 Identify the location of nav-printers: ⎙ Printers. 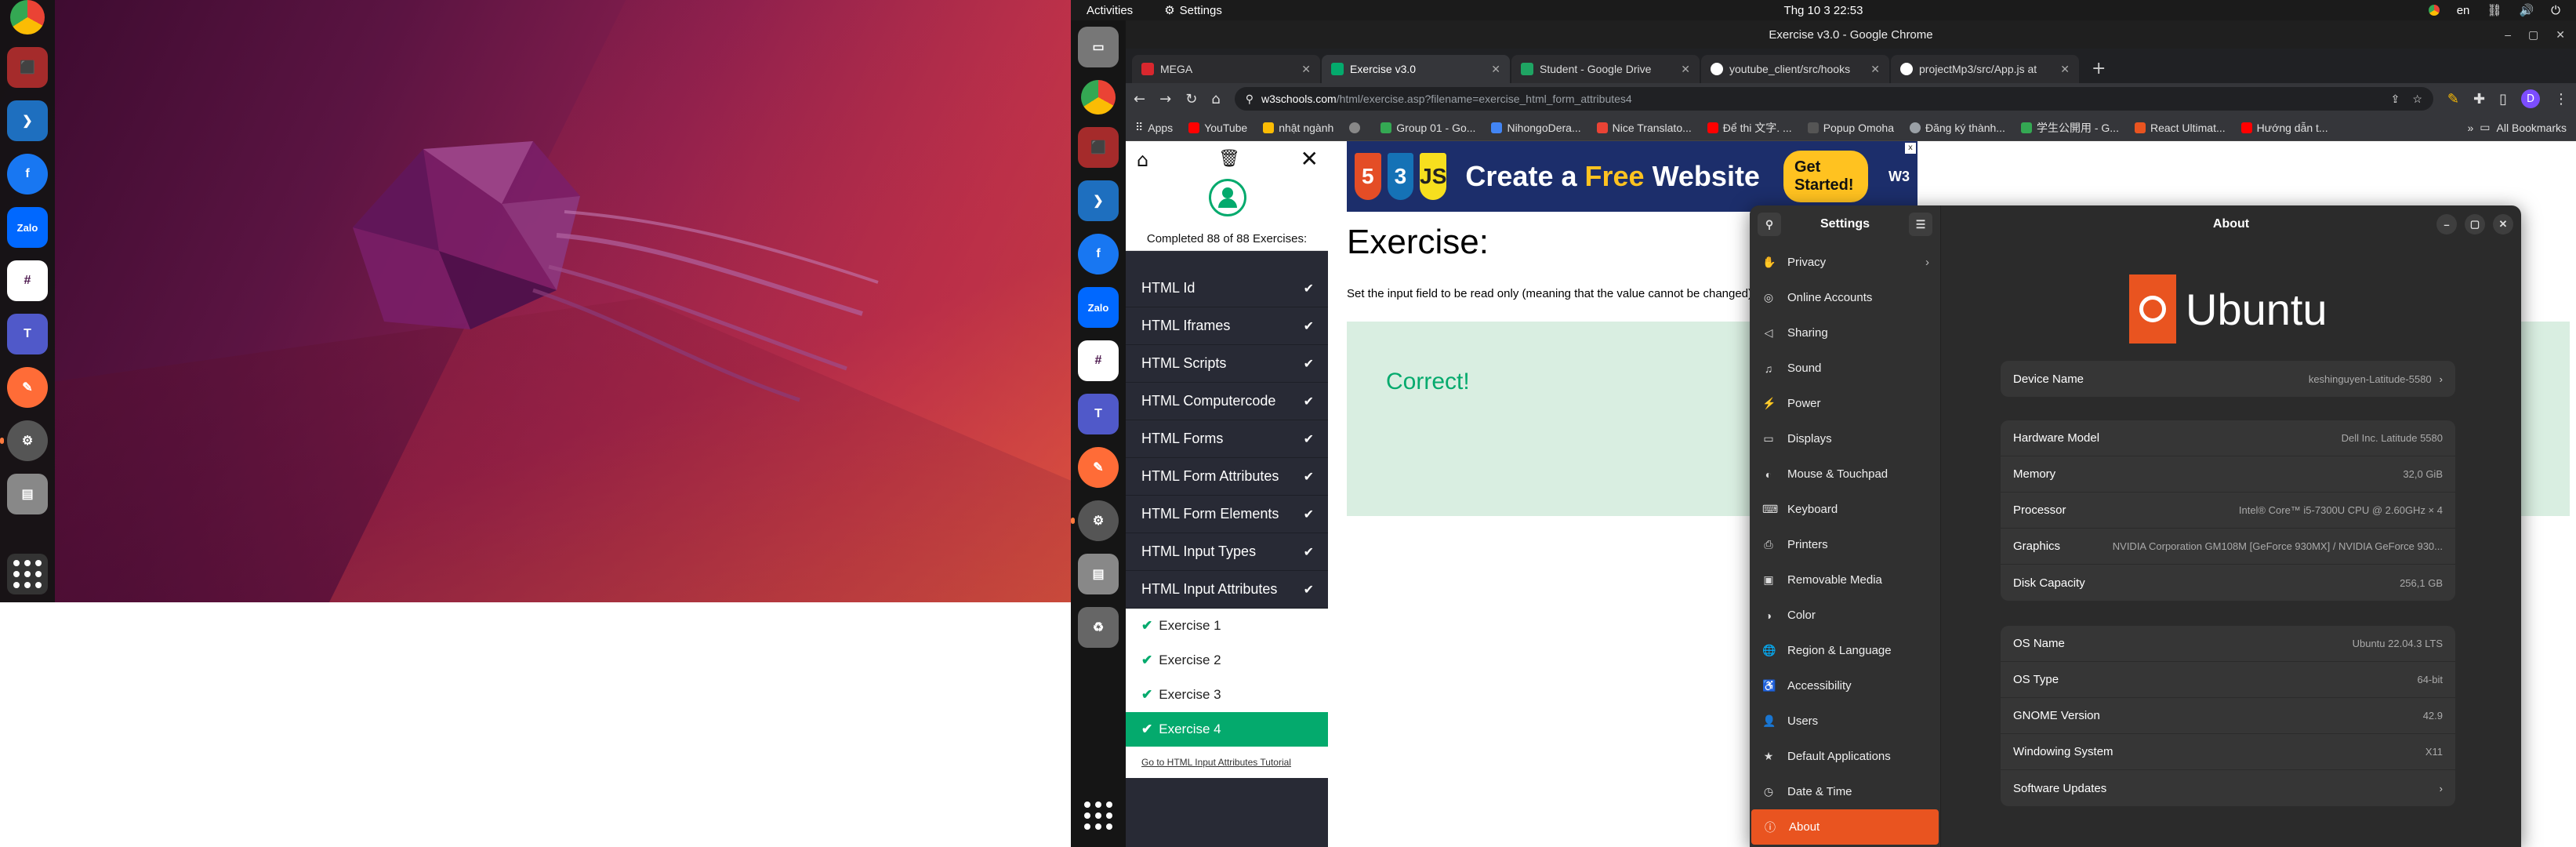
(1845, 544).